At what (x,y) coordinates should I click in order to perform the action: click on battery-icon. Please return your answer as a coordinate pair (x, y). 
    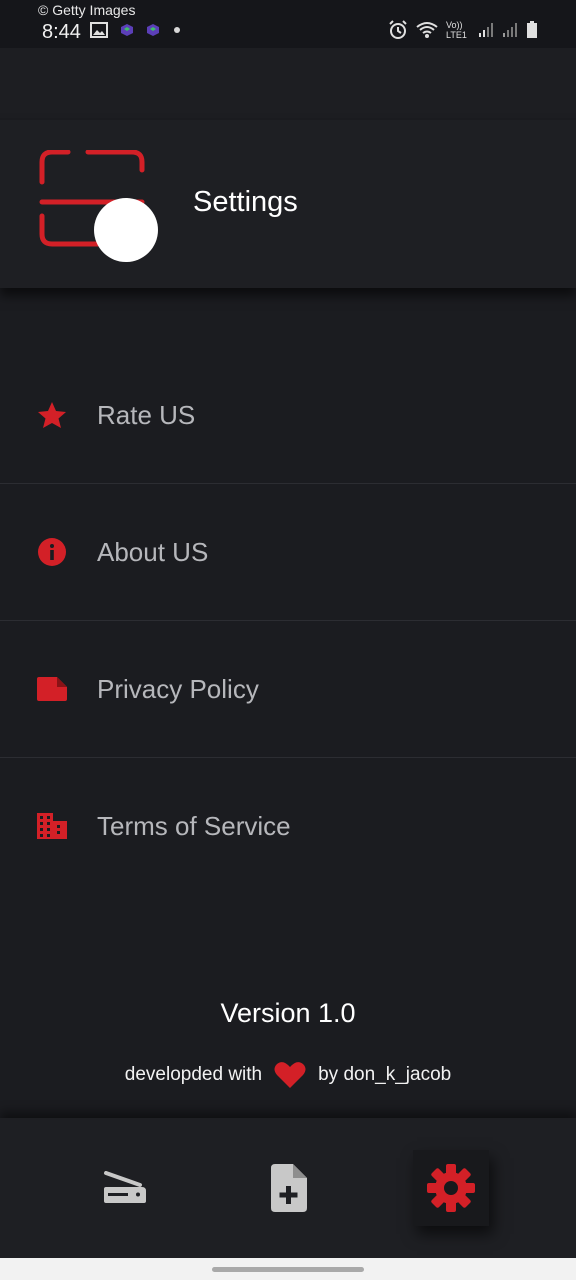
    Looking at the image, I should click on (532, 29).